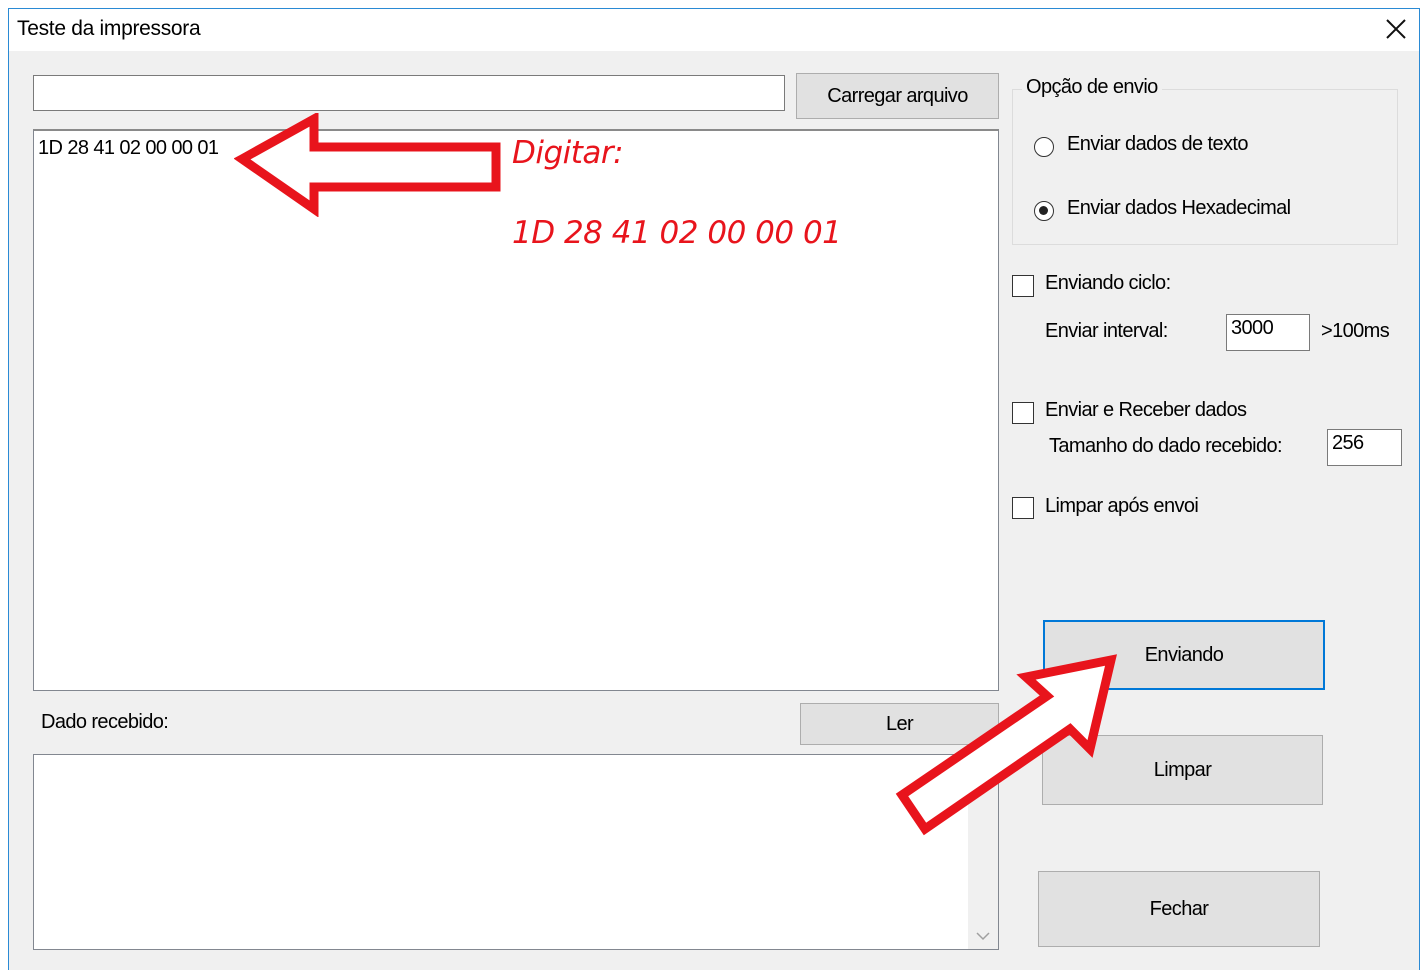 The height and width of the screenshot is (970, 1424). What do you see at coordinates (1166, 446) in the screenshot?
I see `receive-size-label: Tamanho do dado recebido:` at bounding box center [1166, 446].